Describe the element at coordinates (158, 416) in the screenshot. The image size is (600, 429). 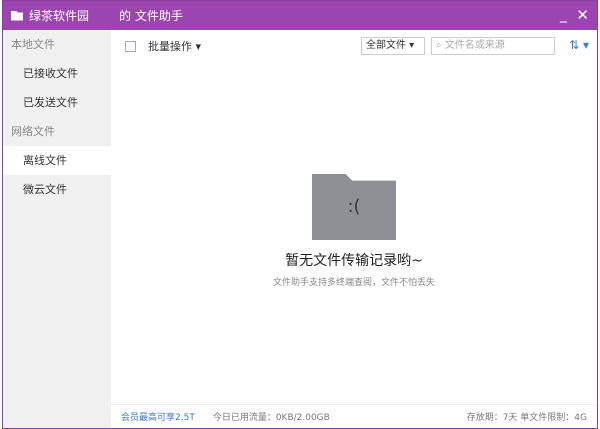
I see `vip-link: 会员最高可享2.5T` at that location.